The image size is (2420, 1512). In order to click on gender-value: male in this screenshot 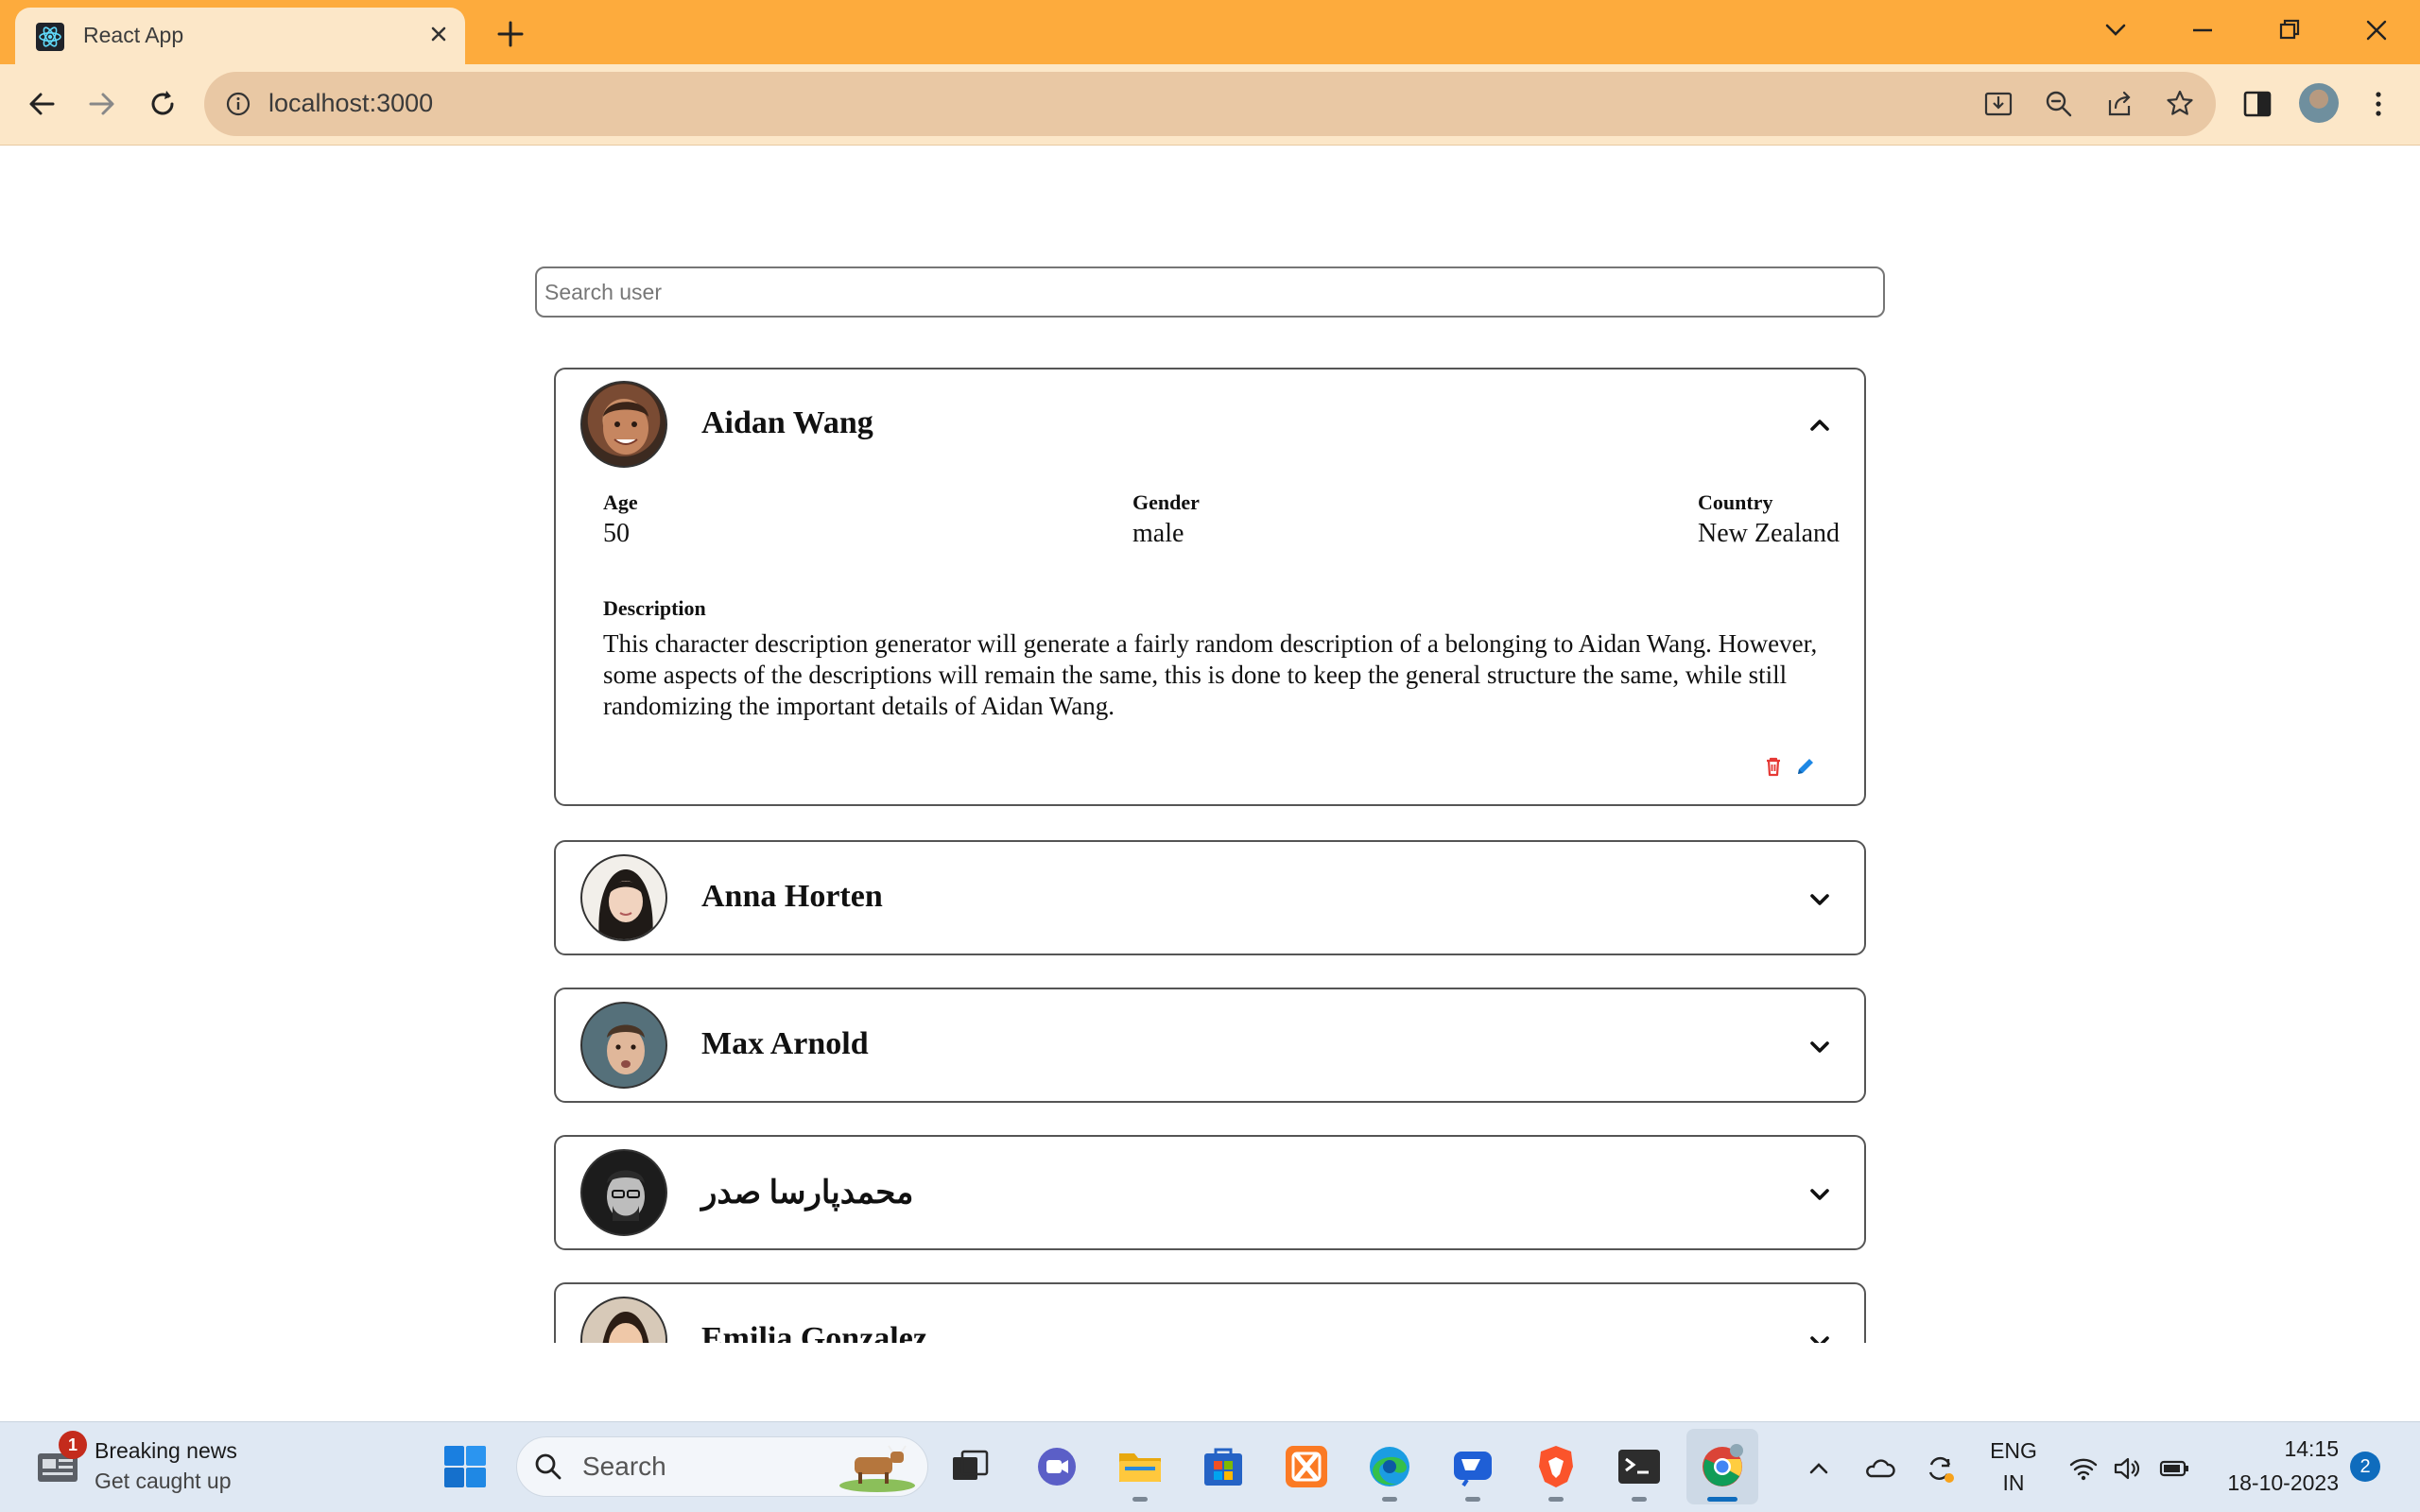, I will do `click(1158, 533)`.